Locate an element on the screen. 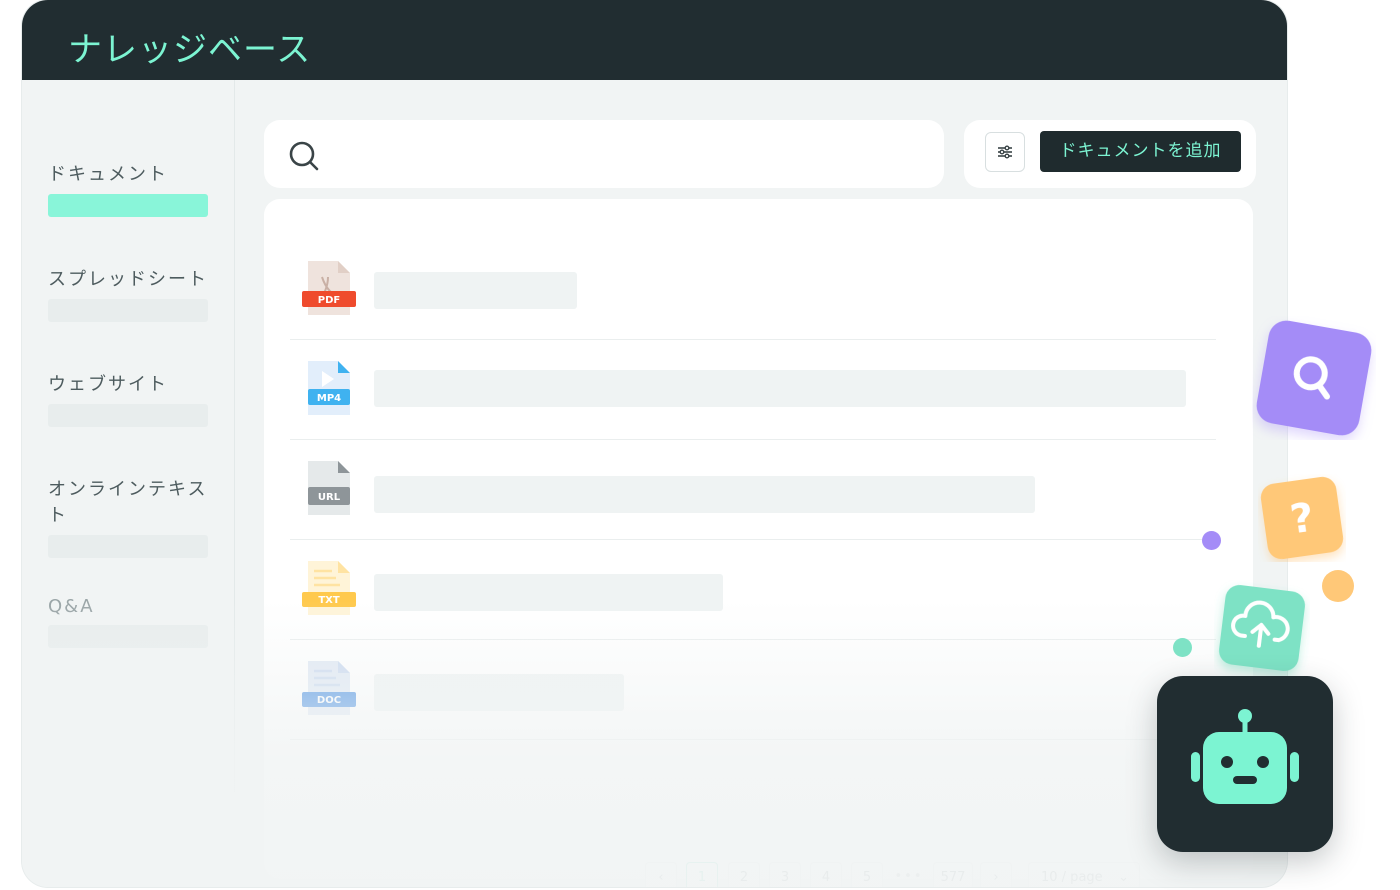  question-tile-icon: ? is located at coordinates (1302, 518).